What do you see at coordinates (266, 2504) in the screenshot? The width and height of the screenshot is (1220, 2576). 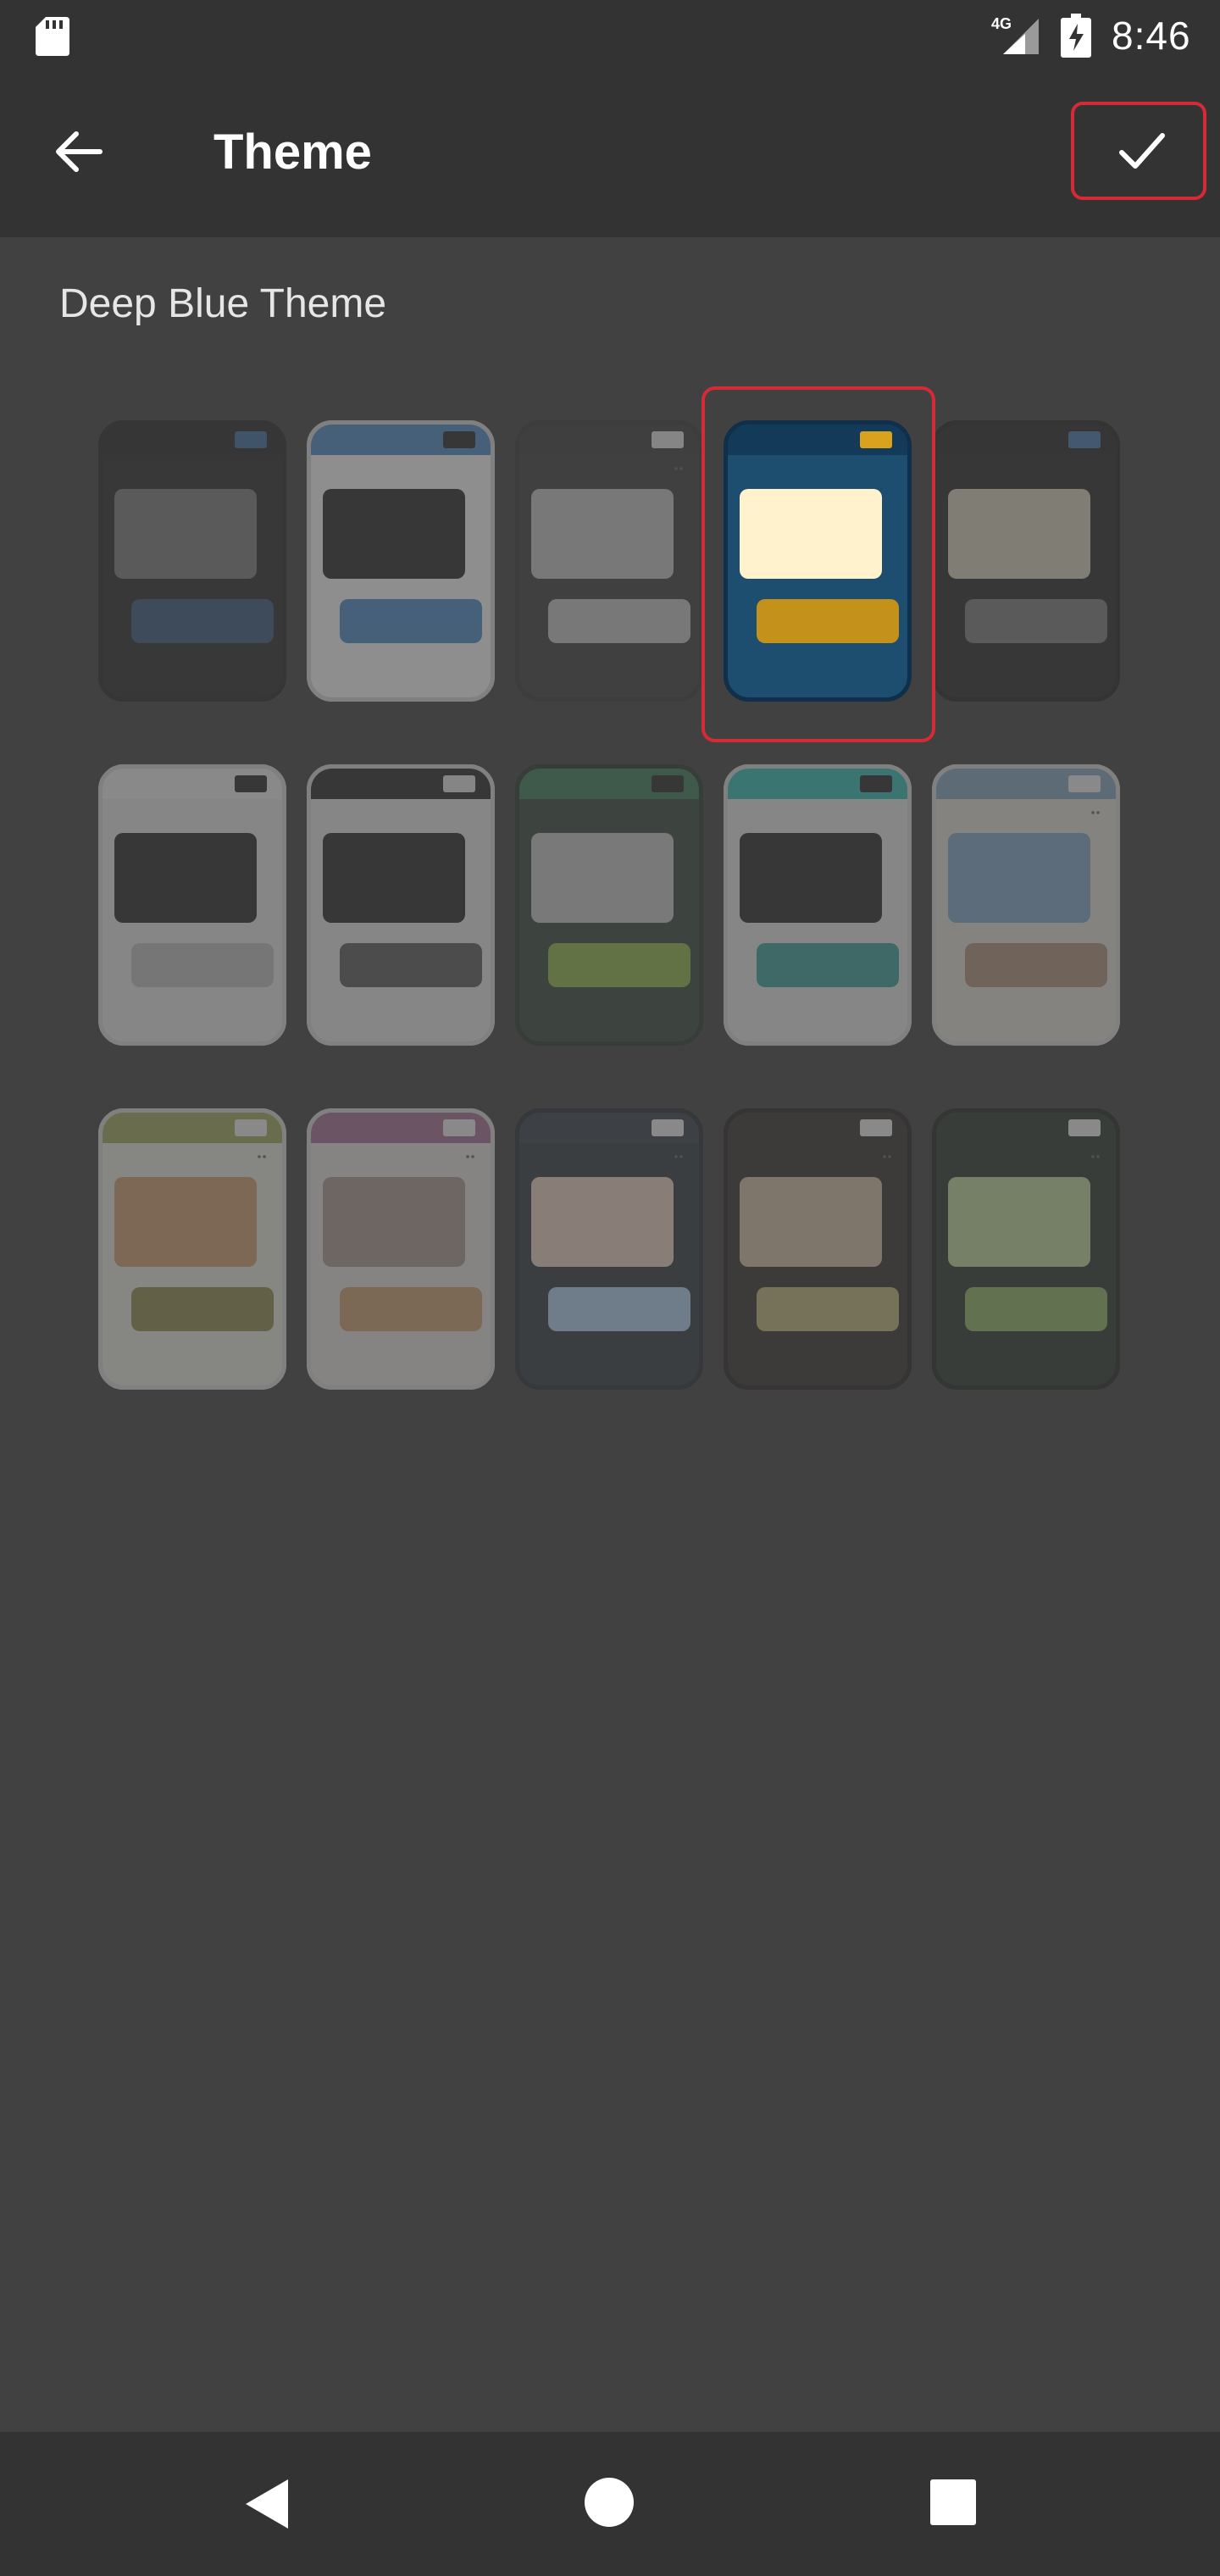 I see `nav-back-icon` at bounding box center [266, 2504].